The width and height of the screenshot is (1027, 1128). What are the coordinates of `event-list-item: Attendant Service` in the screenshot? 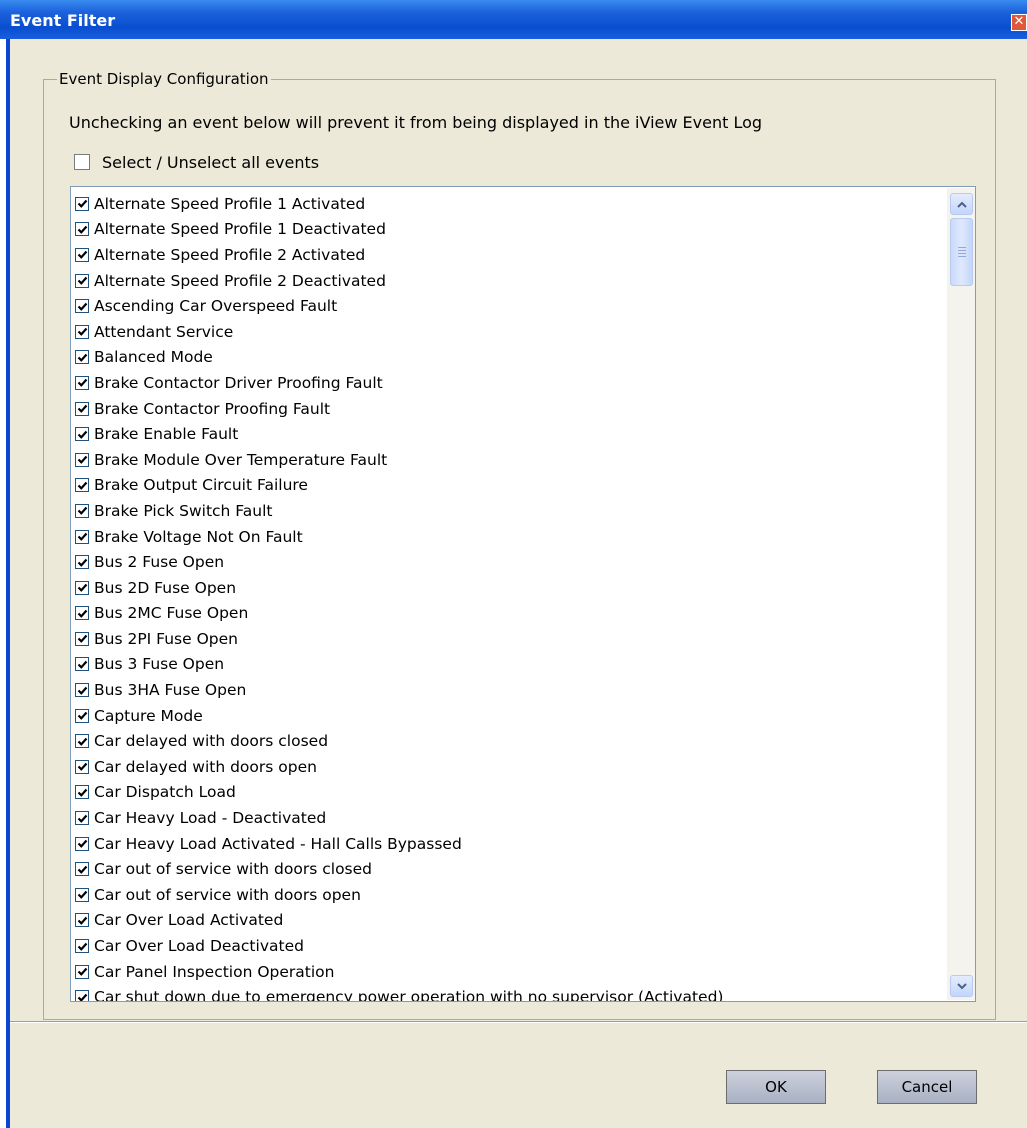 It's located at (511, 332).